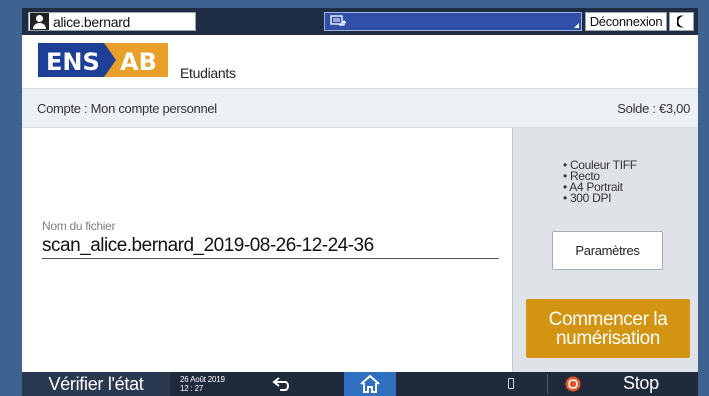 This screenshot has height=396, width=709. I want to click on account-label: Compte : Mon compte personnel, so click(127, 108).